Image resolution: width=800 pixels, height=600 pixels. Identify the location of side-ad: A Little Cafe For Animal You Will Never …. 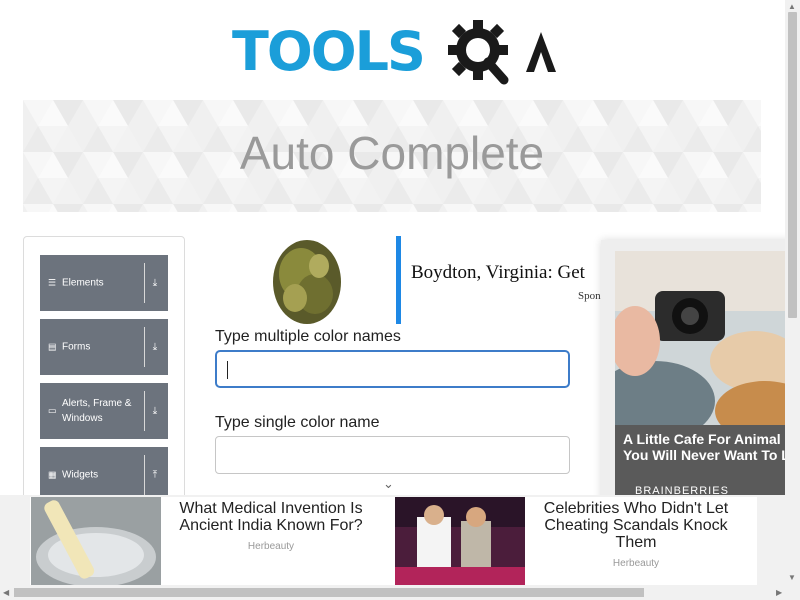
(700, 379).